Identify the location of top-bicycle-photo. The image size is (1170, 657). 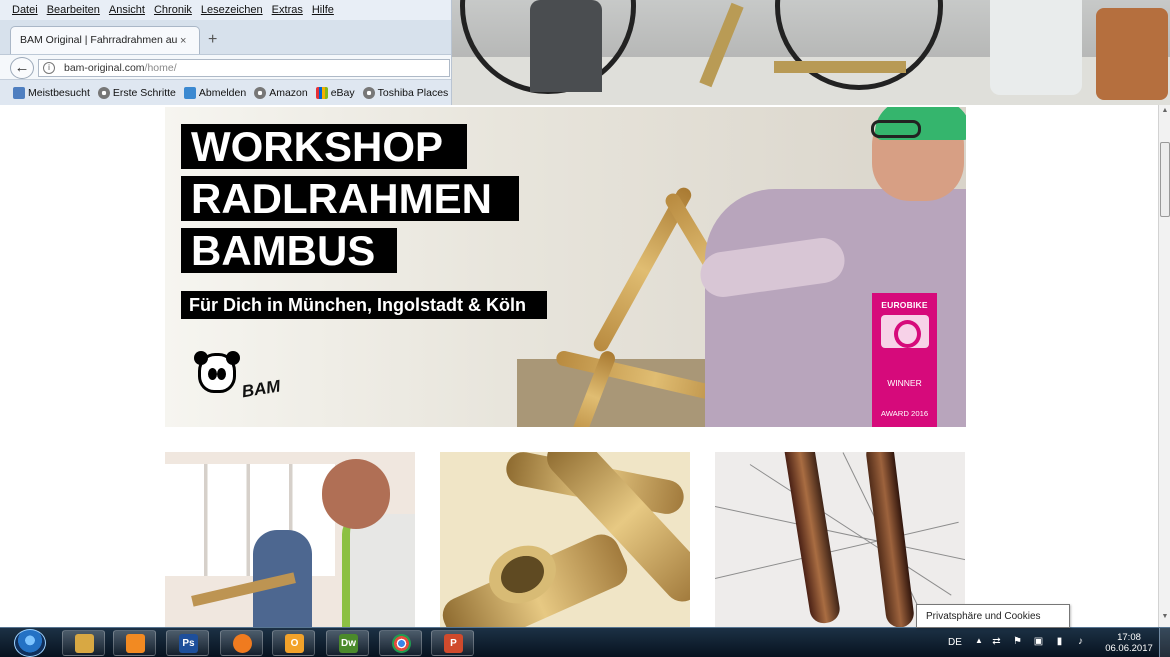
(811, 52).